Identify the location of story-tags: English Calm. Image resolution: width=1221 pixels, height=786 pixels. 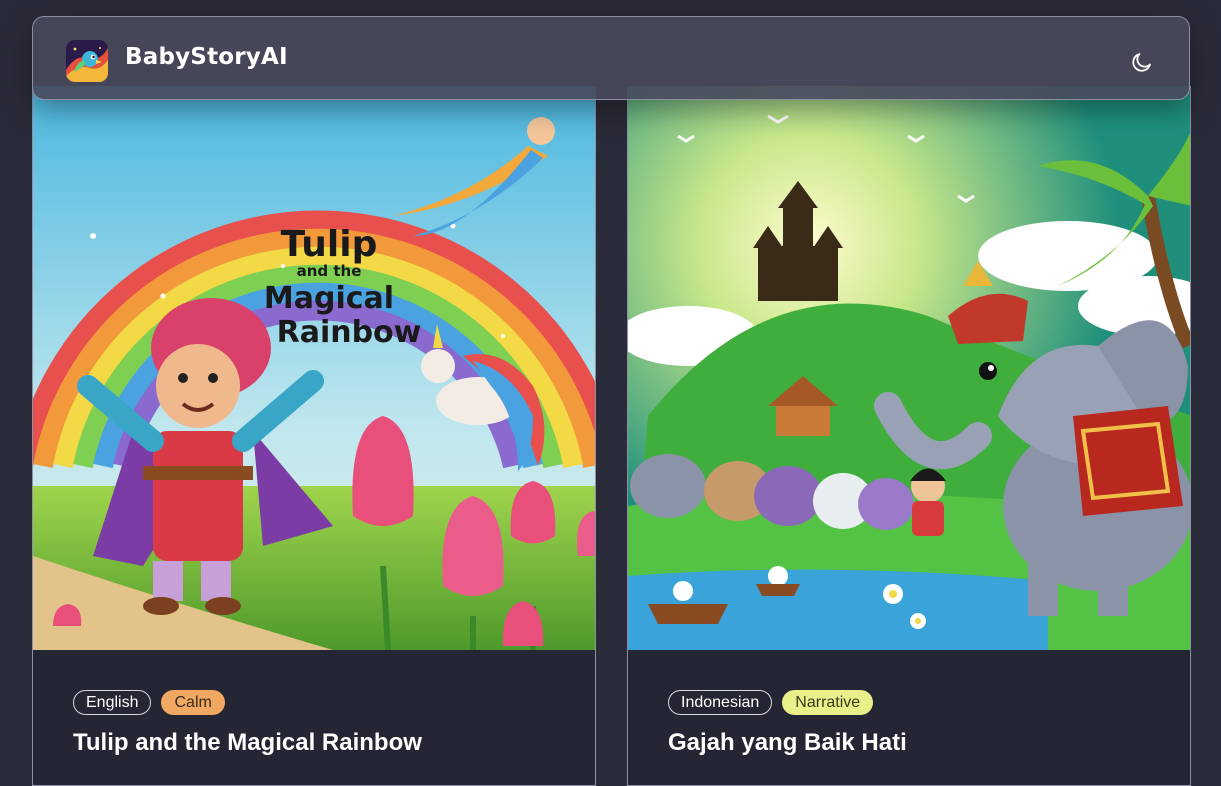
(149, 702).